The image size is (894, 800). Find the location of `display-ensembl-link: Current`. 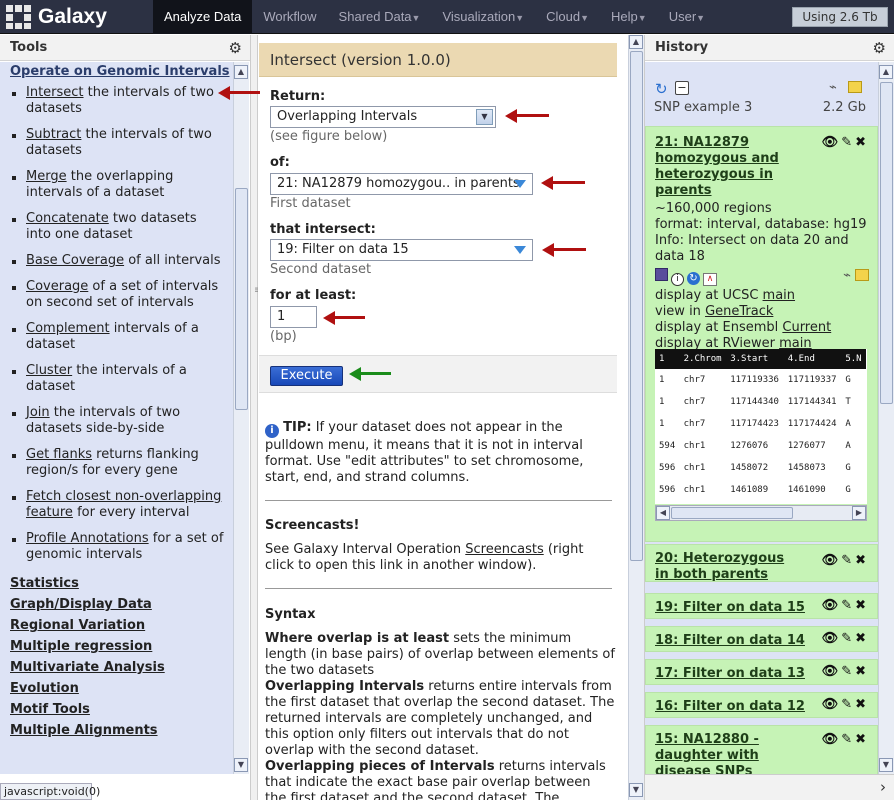

display-ensembl-link: Current is located at coordinates (806, 327).